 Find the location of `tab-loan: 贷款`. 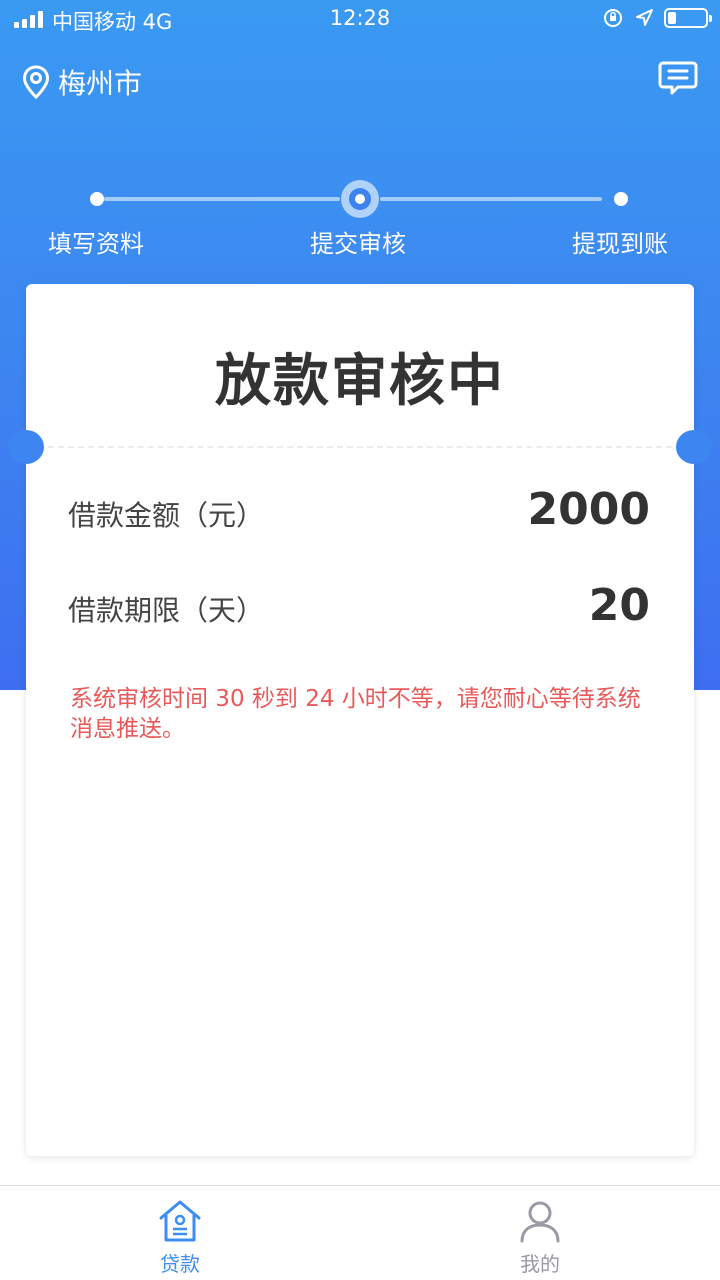

tab-loan: 贷款 is located at coordinates (180, 1233).